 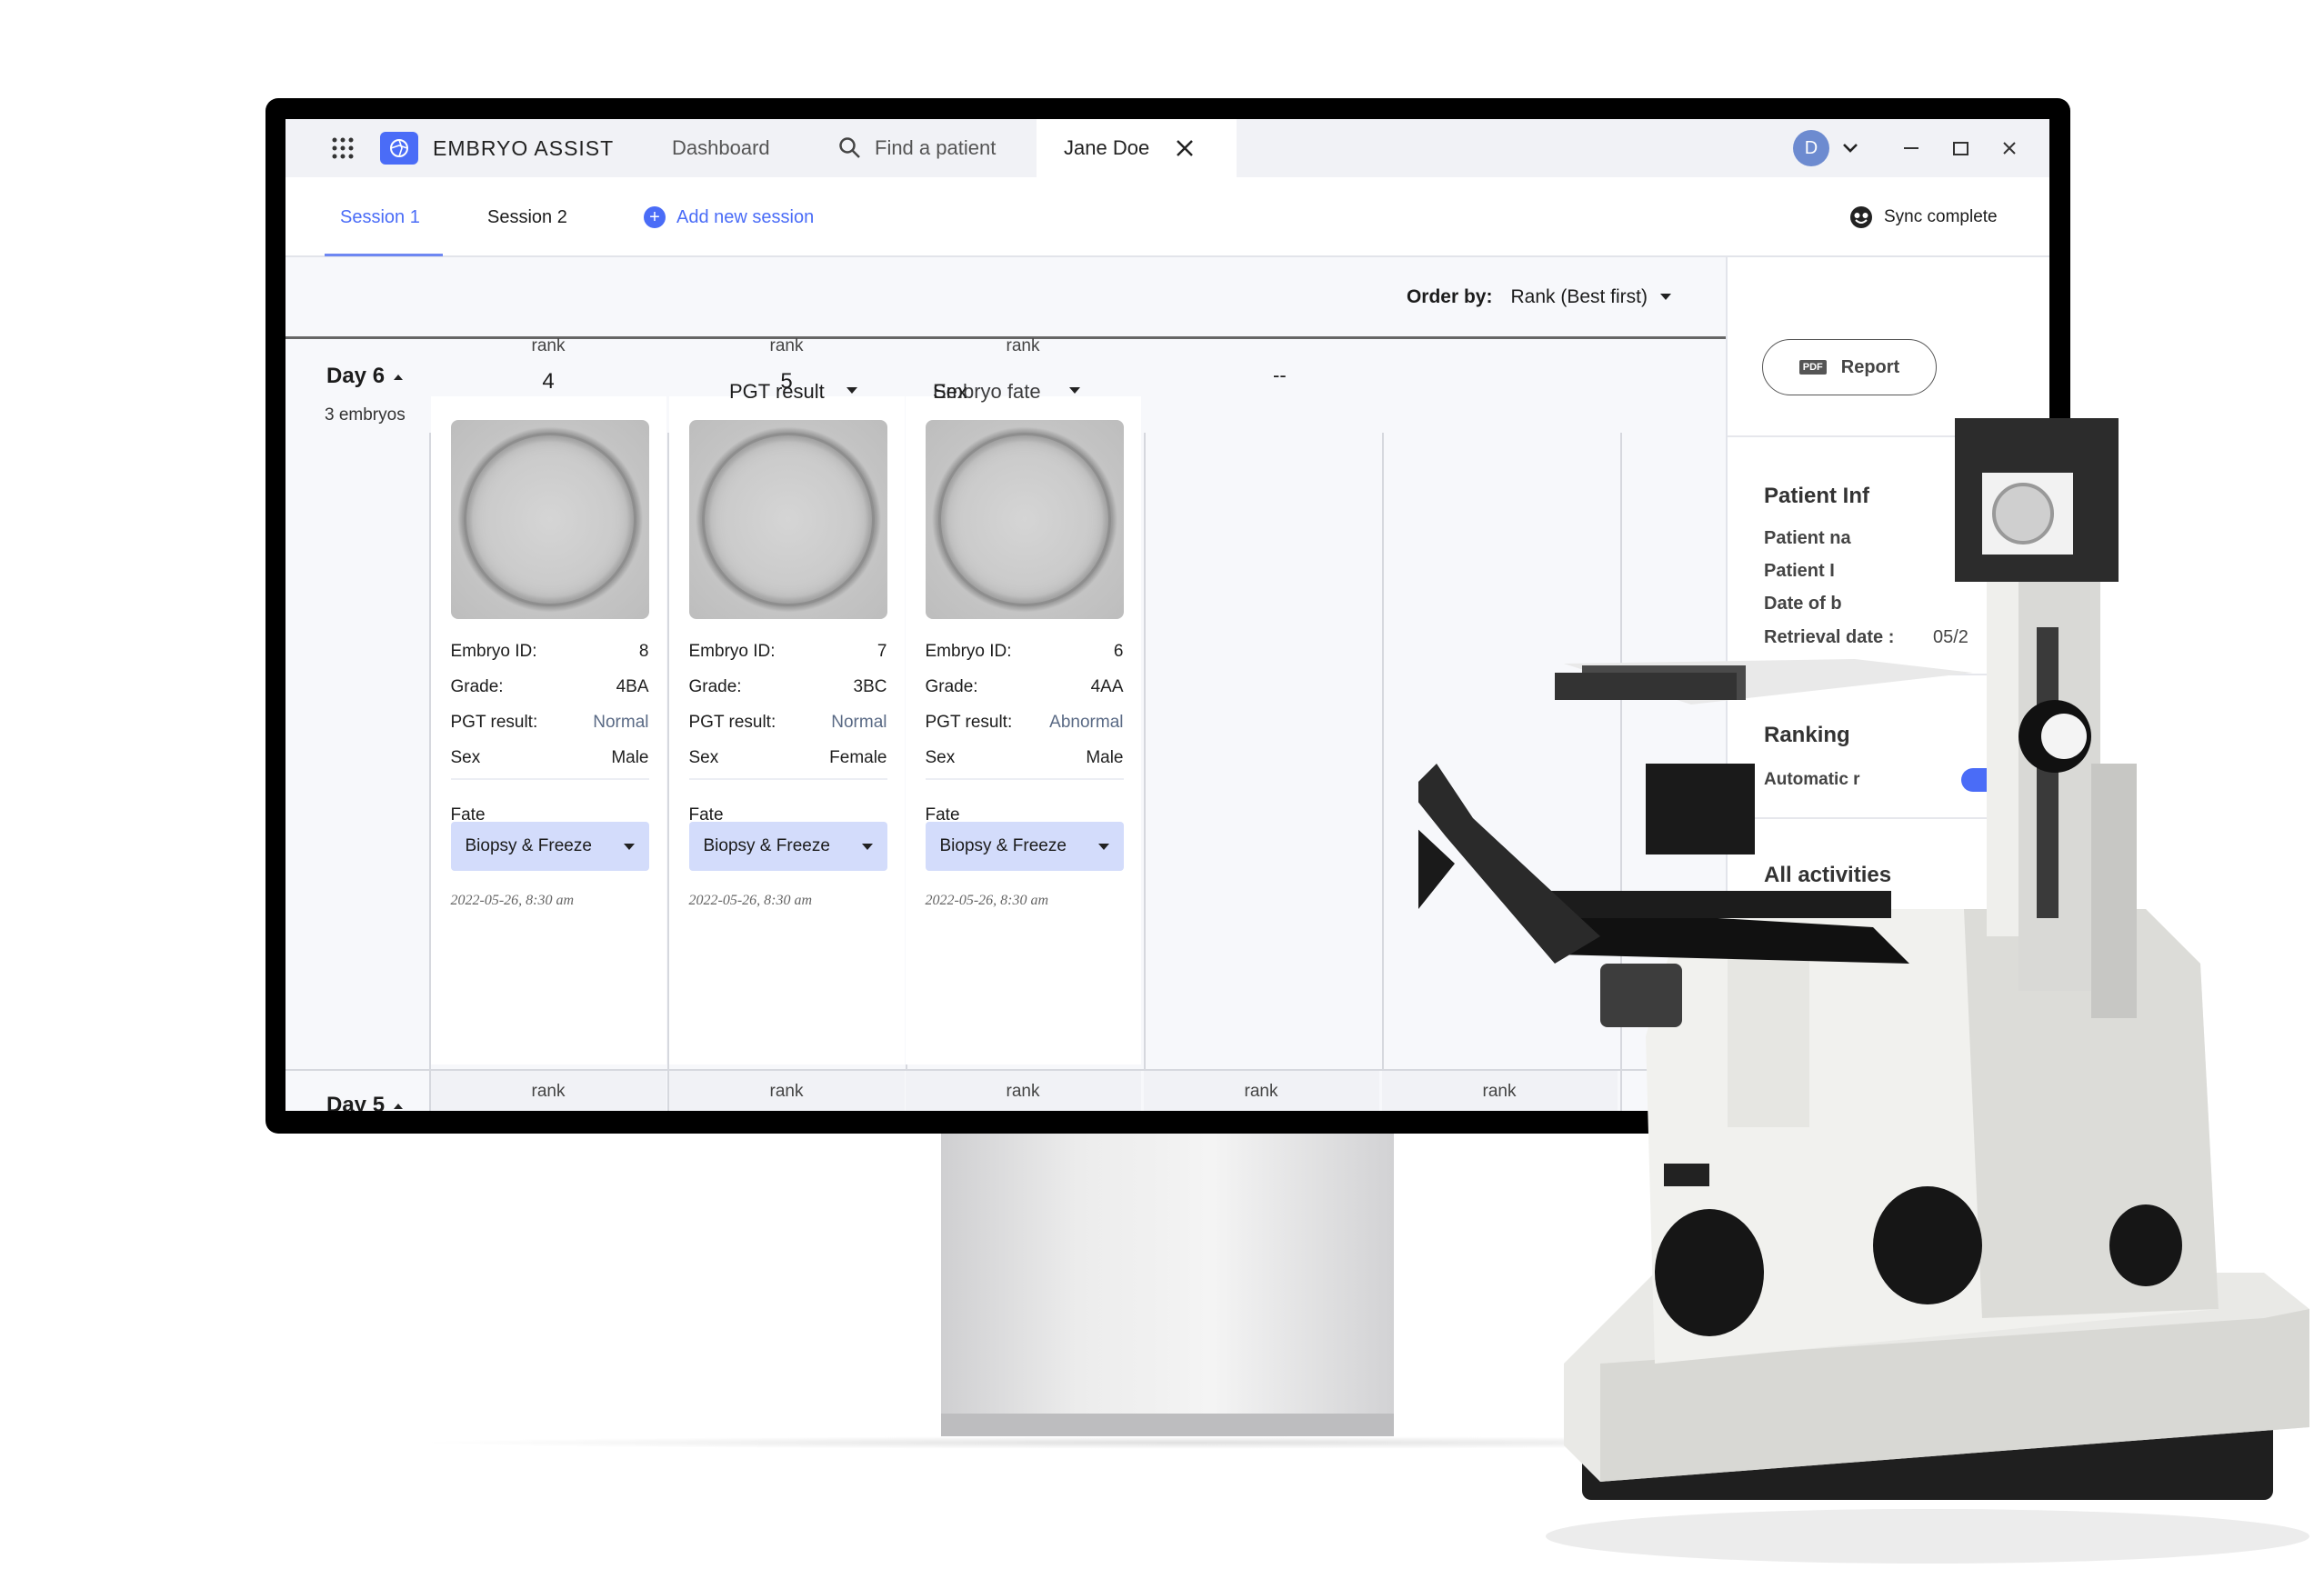 What do you see at coordinates (527, 217) in the screenshot?
I see `tab-session-2: Session 2` at bounding box center [527, 217].